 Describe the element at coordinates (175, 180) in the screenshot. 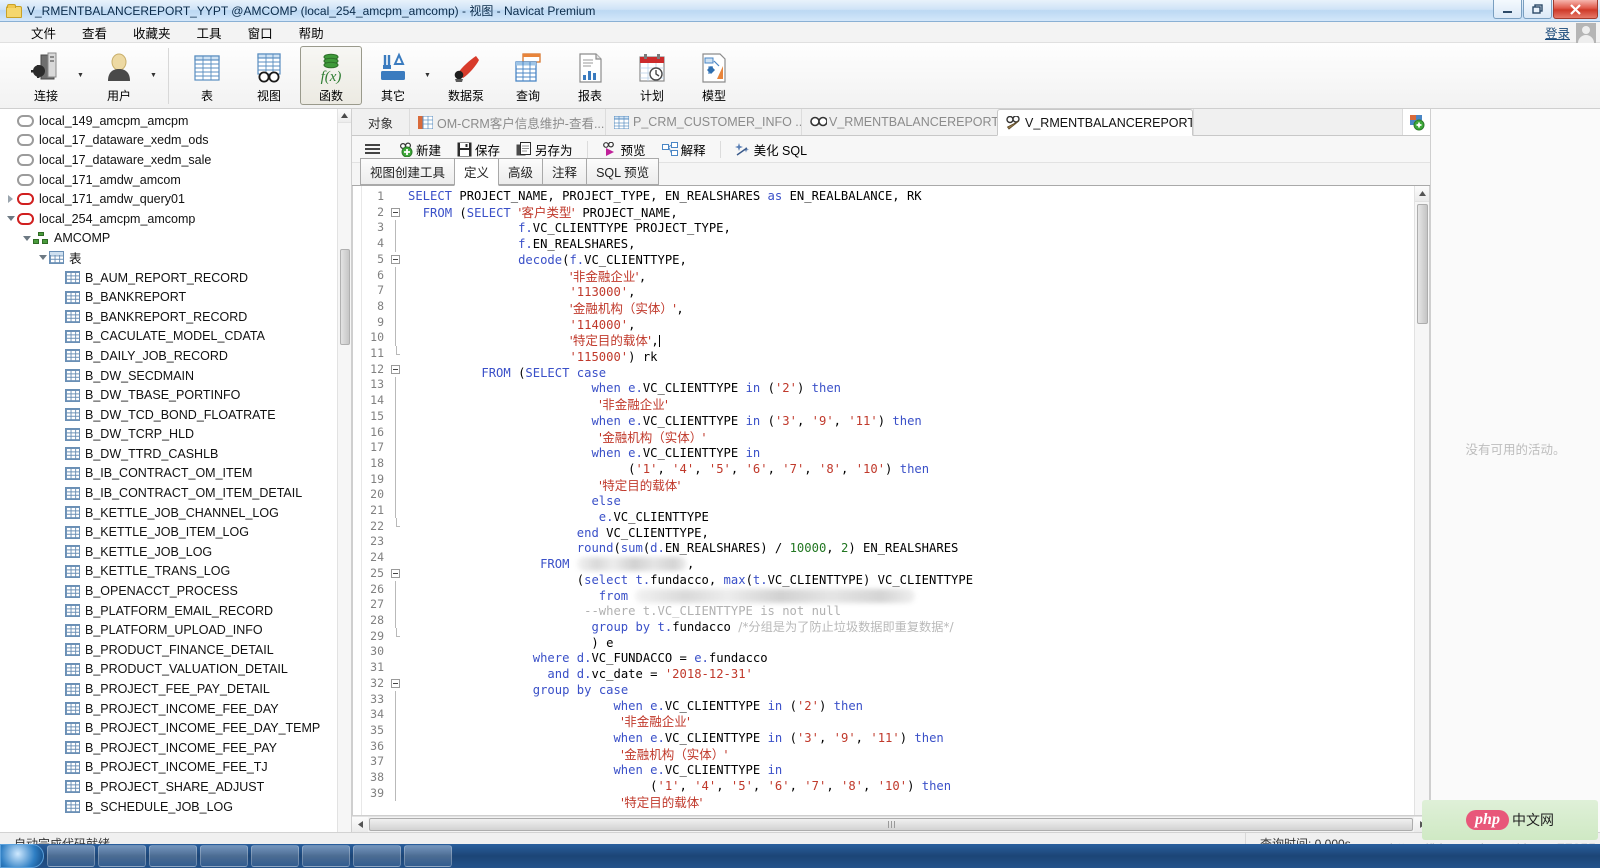

I see `tree-item-connection: local_171_amdw_amcom` at that location.